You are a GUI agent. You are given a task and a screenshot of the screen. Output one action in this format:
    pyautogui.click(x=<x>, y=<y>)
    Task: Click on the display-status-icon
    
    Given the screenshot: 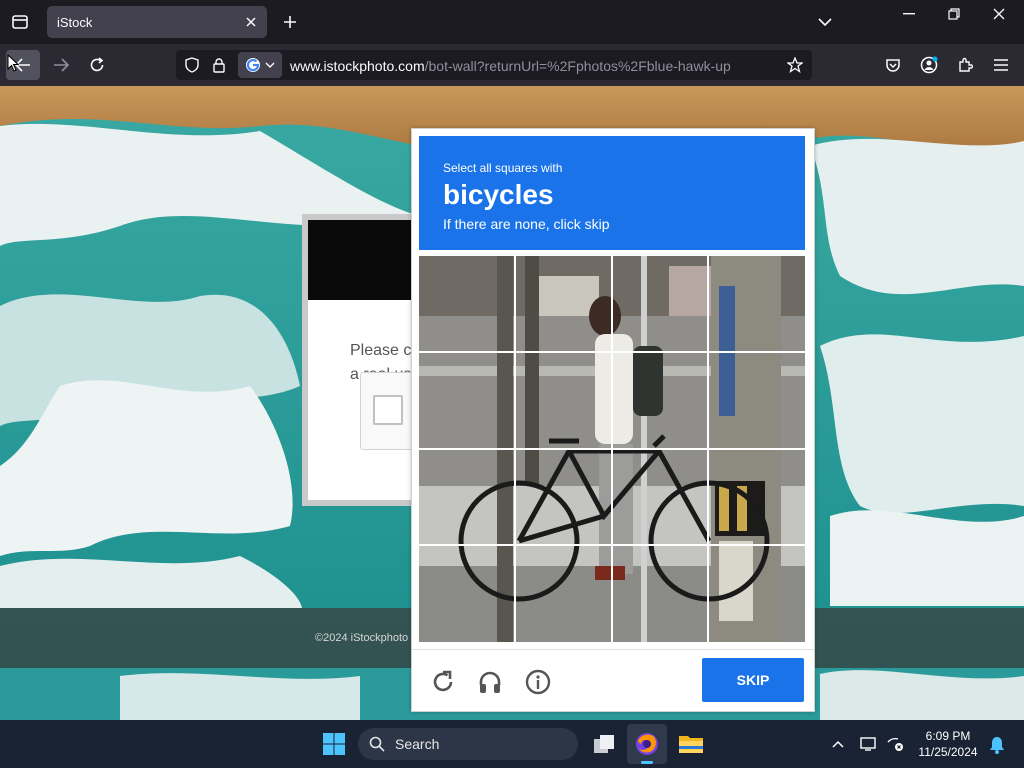 What is the action you would take?
    pyautogui.click(x=869, y=744)
    